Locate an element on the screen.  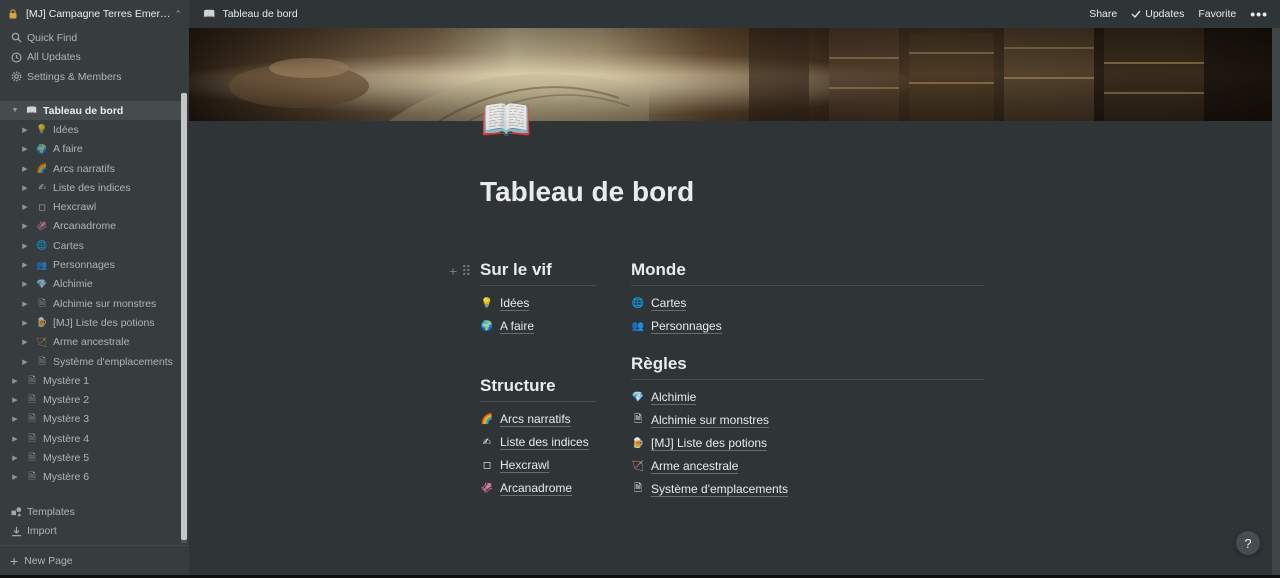
toggle-expanded-icon: ▼ is located at coordinates (15, 110).